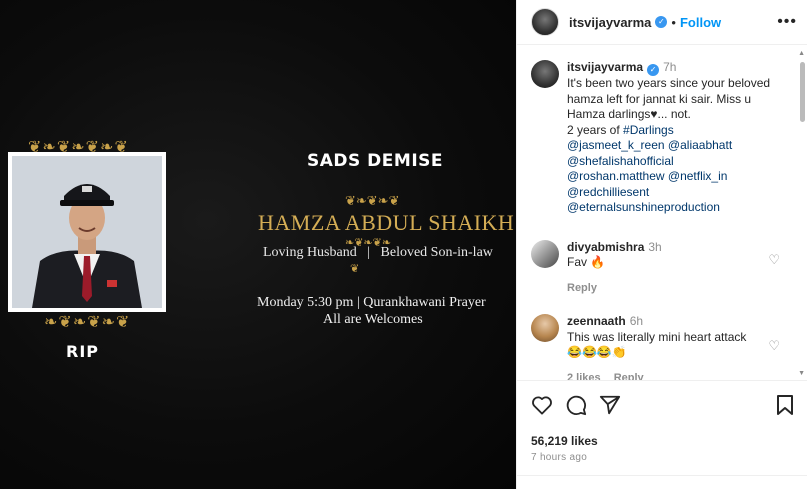 The width and height of the screenshot is (807, 489). I want to click on post-actions: 56,219 likes 7 hours ago, so click(662, 421).